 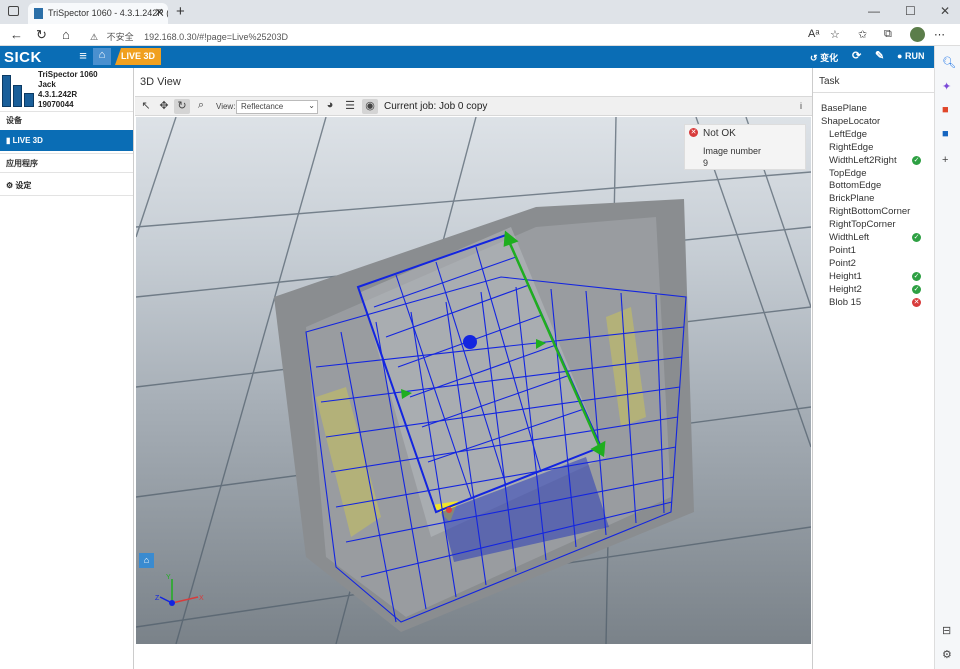 I want to click on reset-view-home-icon: ⌂, so click(x=146, y=560).